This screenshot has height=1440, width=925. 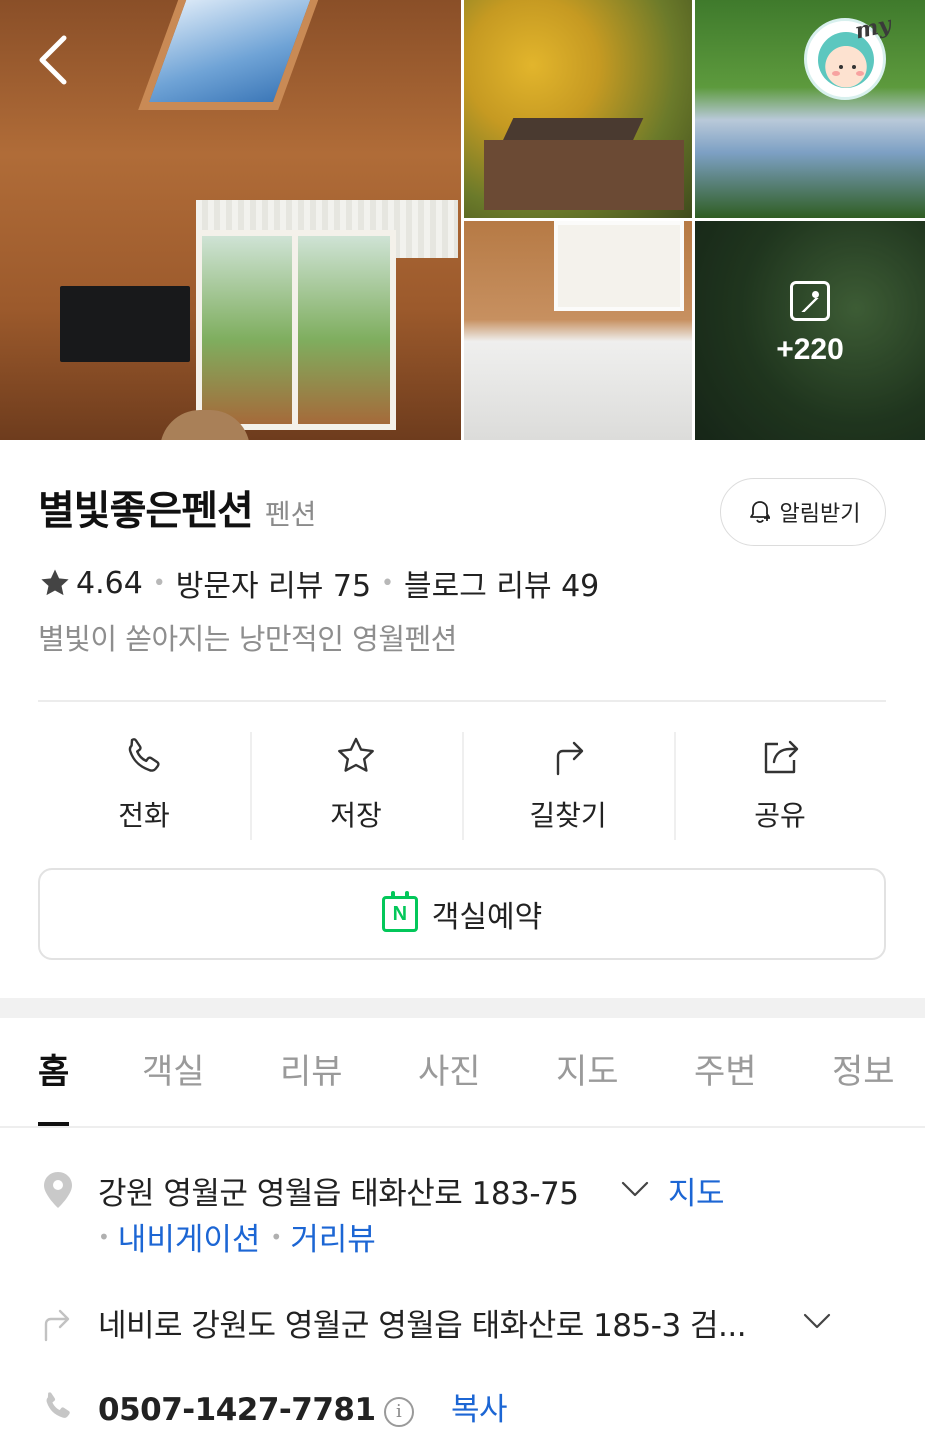 I want to click on blog-reviews-link: 블로그 리뷰 49, so click(x=501, y=583).